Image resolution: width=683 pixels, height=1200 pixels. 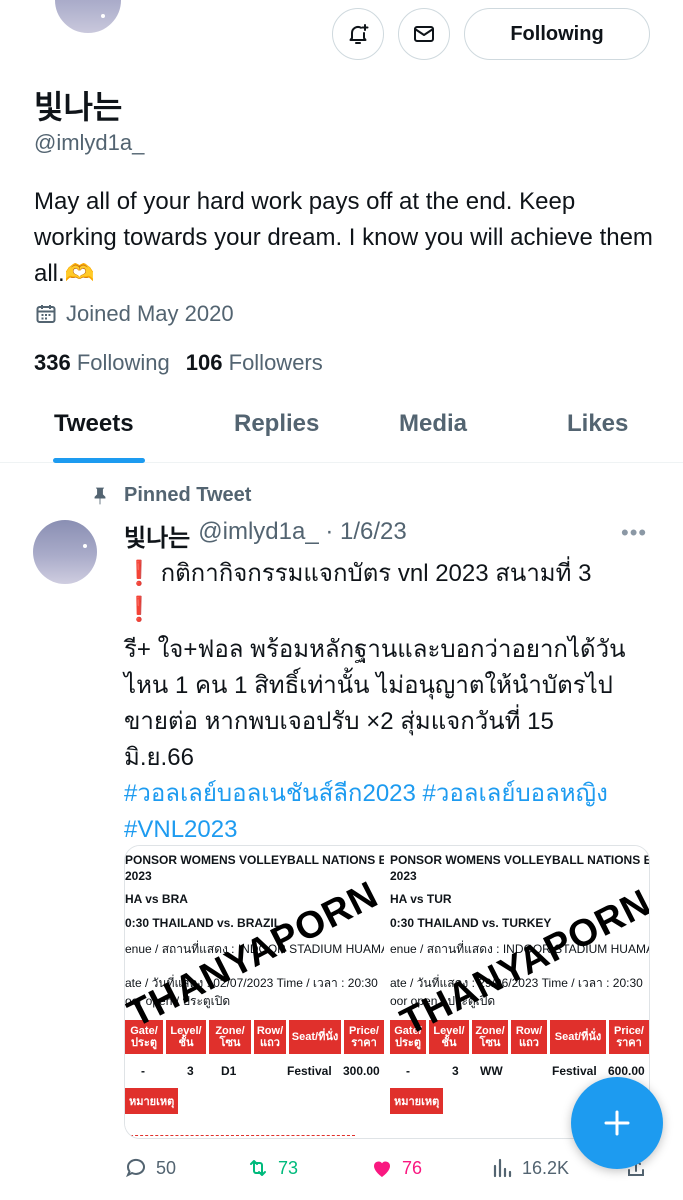 What do you see at coordinates (546, 1167) in the screenshot?
I see `views-count: 16.2K` at bounding box center [546, 1167].